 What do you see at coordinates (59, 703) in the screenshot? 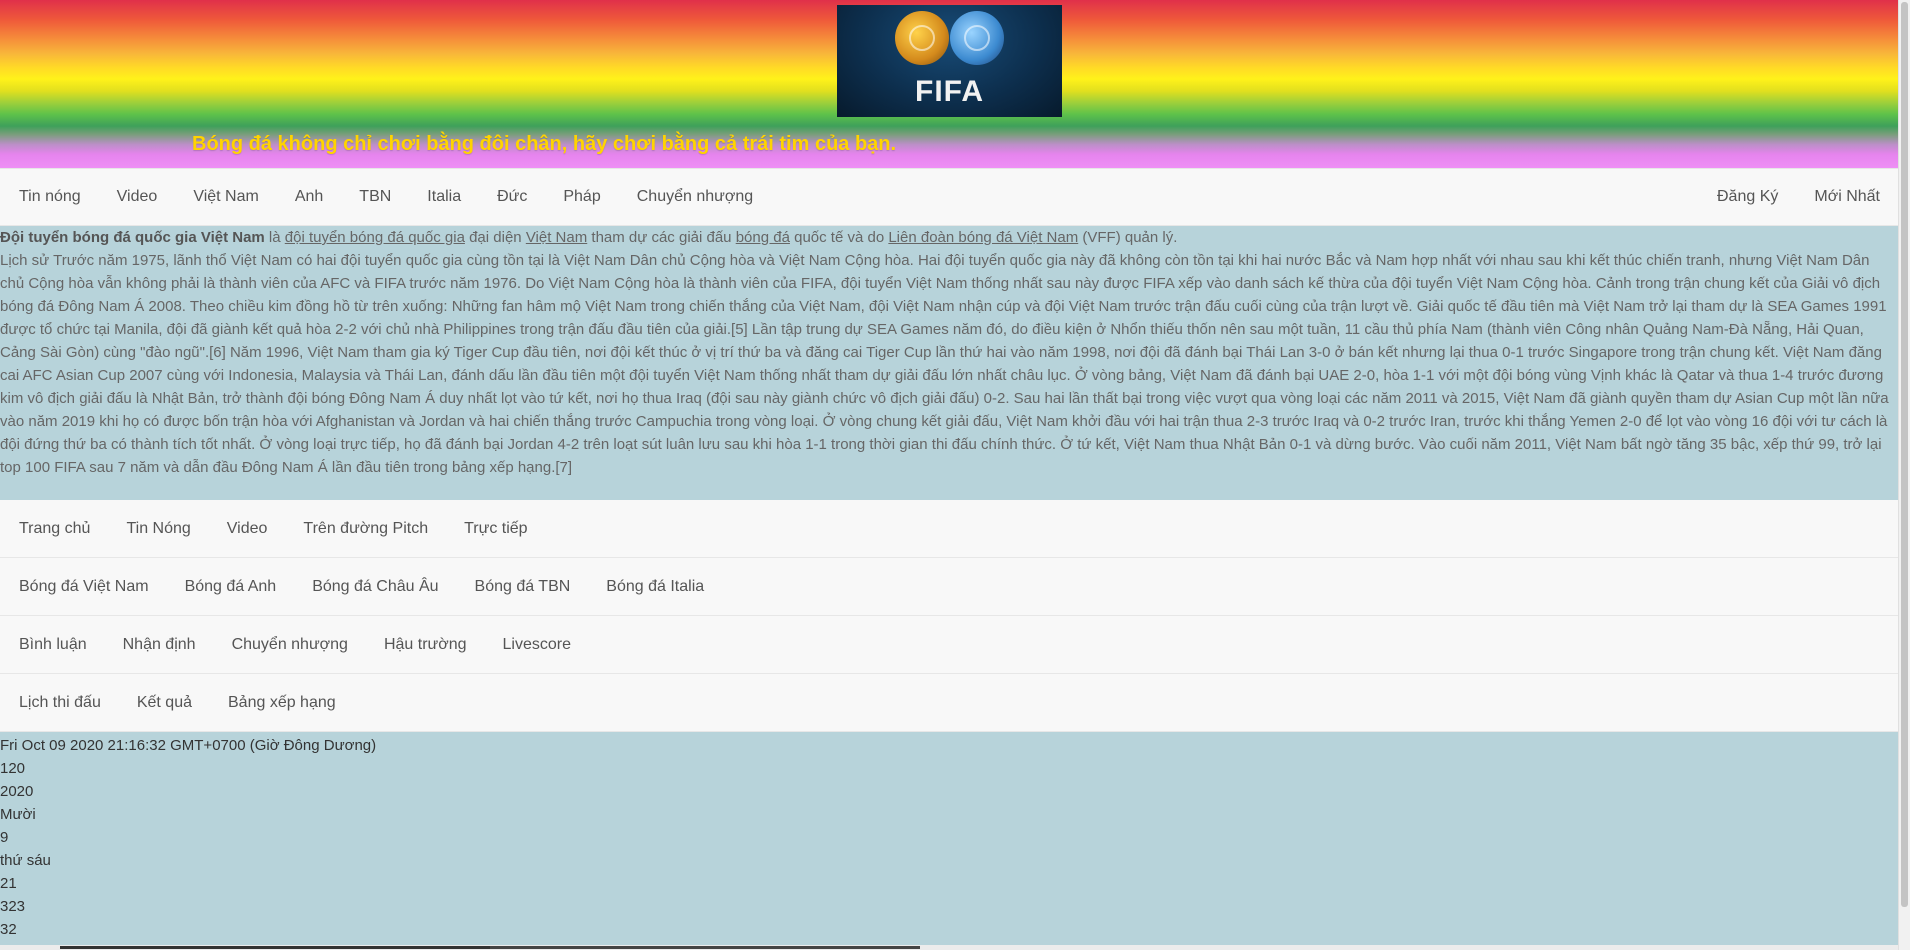
I see `menu-item-lich-thi-dau: Lịch thi đấu` at bounding box center [59, 703].